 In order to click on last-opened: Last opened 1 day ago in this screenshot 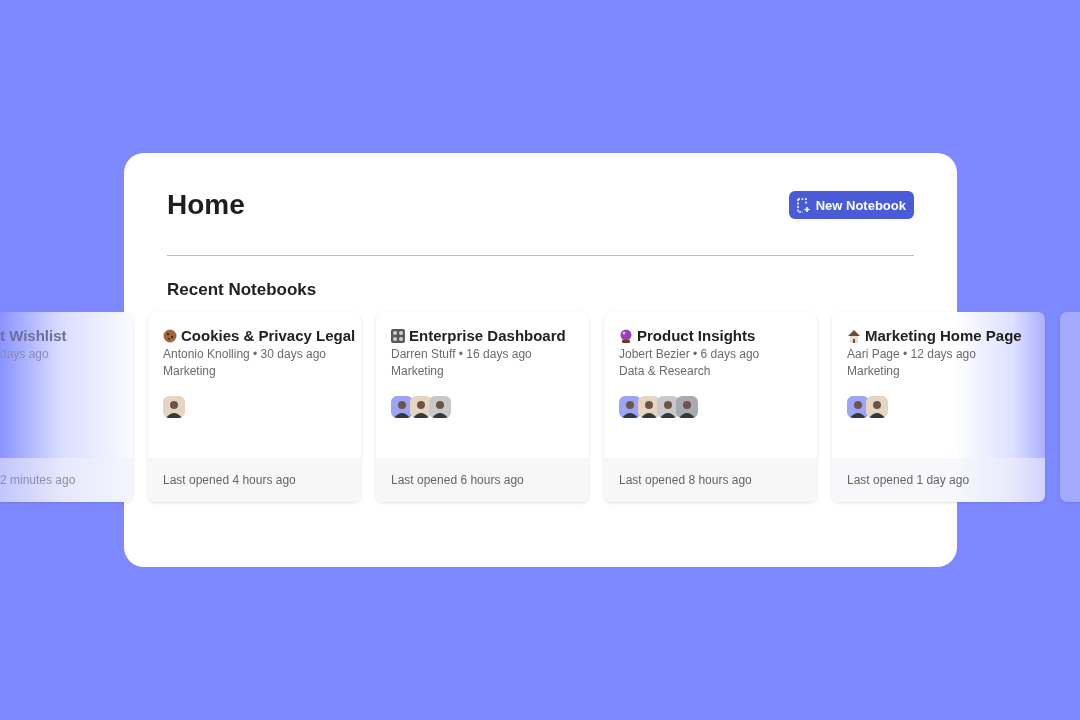, I will do `click(908, 480)`.